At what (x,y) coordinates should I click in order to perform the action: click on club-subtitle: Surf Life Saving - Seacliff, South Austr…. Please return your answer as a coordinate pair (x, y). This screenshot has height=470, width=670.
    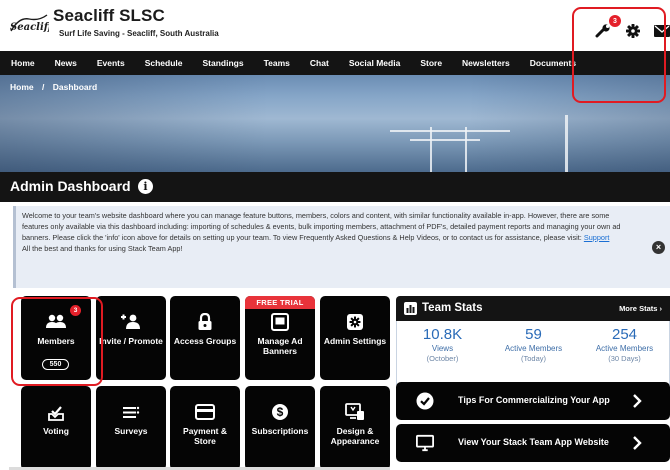
    Looking at the image, I should click on (139, 33).